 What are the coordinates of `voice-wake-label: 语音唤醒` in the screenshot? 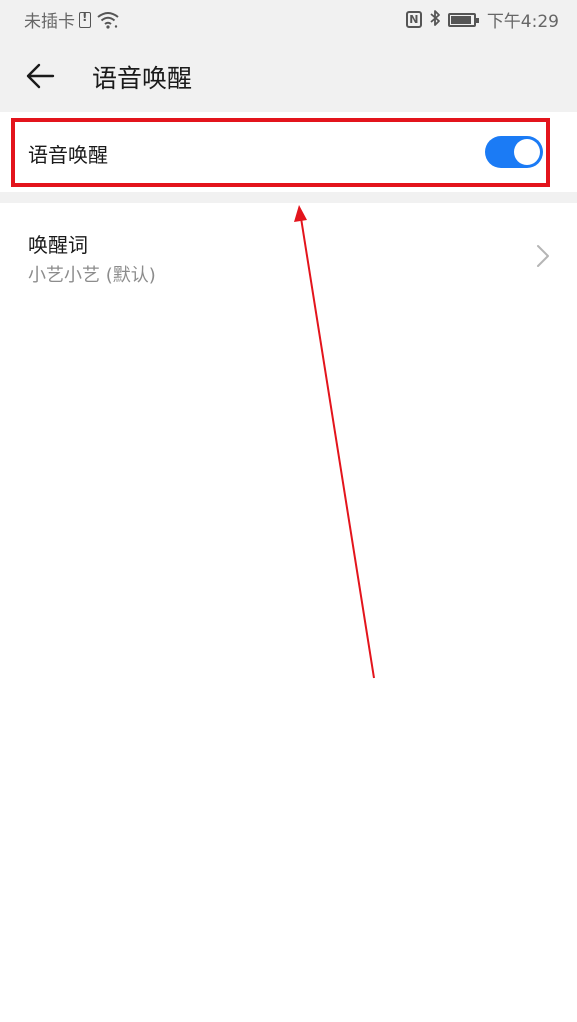 It's located at (68, 155).